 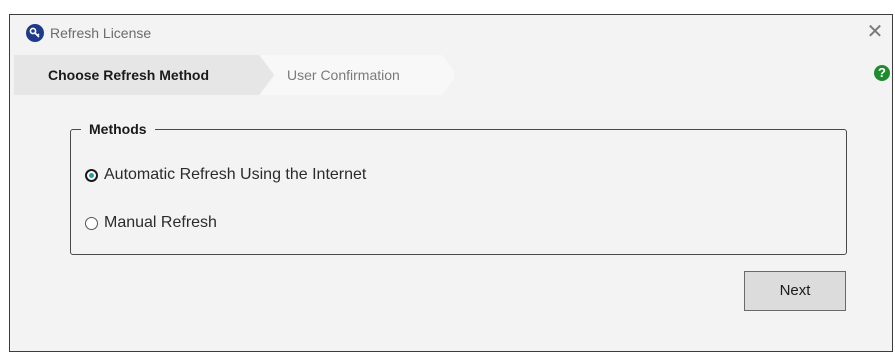 I want to click on help-icon: ?, so click(x=882, y=73).